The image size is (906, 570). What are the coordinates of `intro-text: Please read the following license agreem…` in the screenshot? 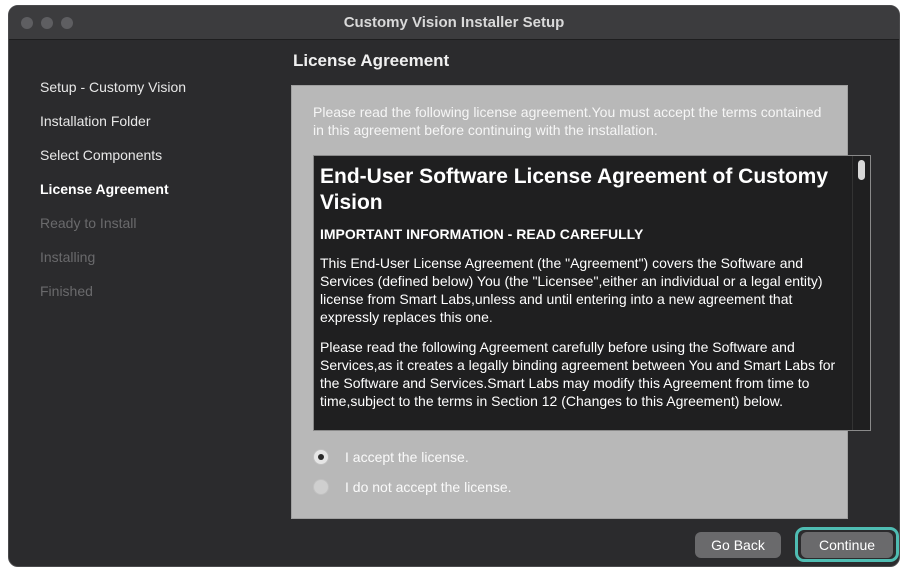 It's located at (567, 121).